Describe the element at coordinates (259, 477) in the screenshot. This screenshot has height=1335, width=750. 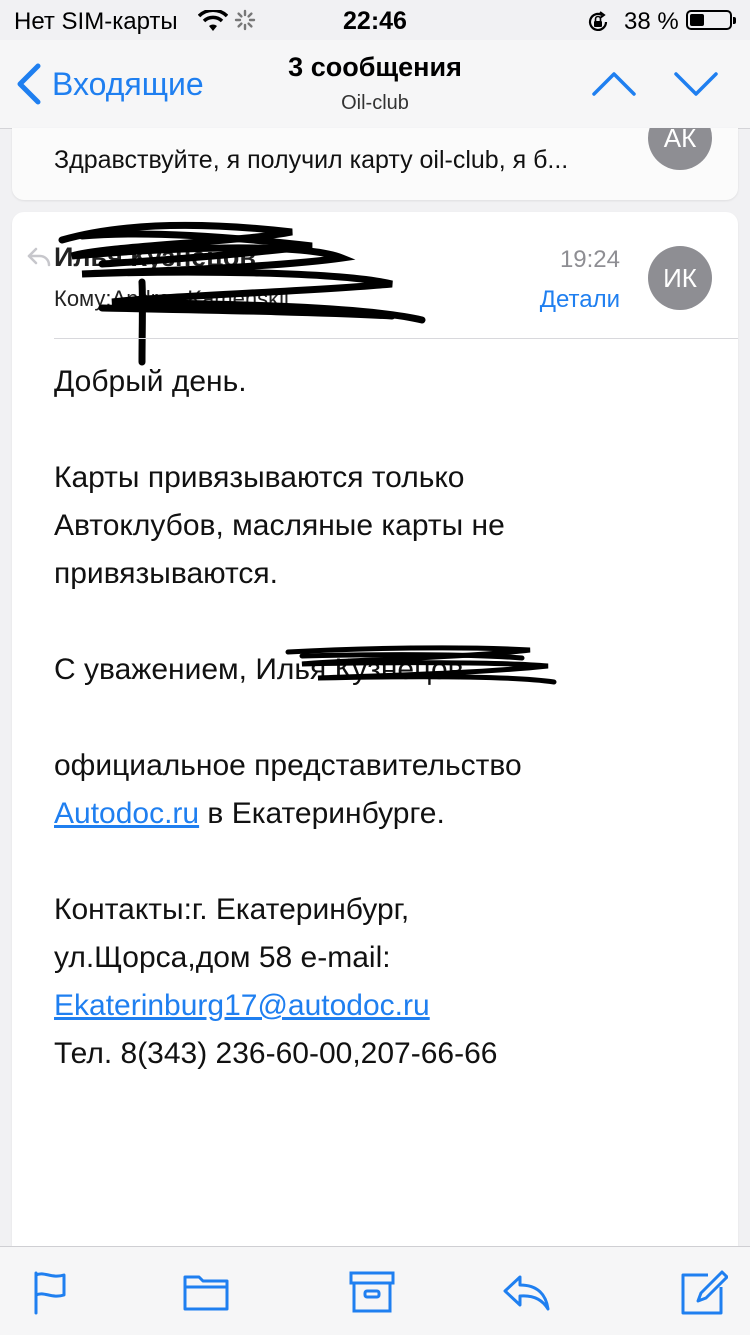
I see `body-line: Карты привязываются только` at that location.